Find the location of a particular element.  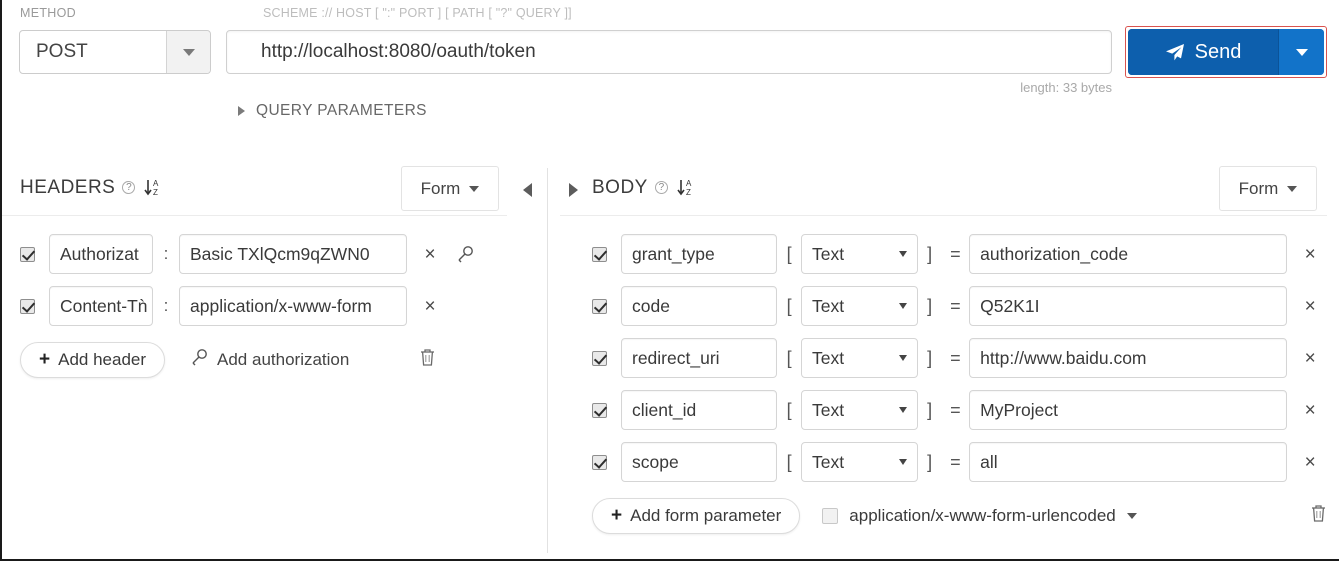

svg-text: A is located at coordinates (689, 183).